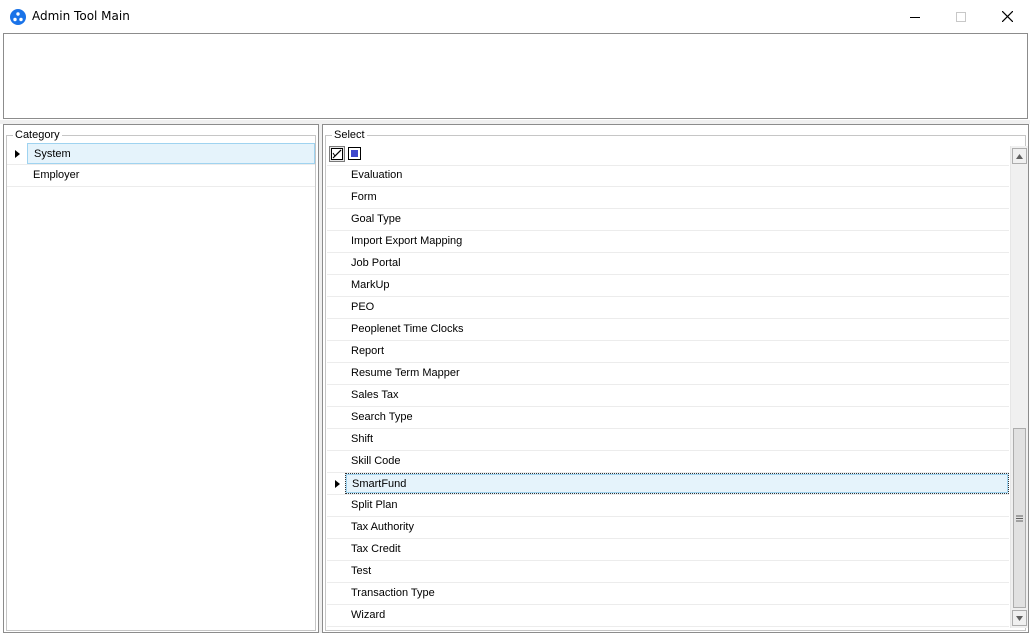  I want to click on select-row: Form, so click(668, 198).